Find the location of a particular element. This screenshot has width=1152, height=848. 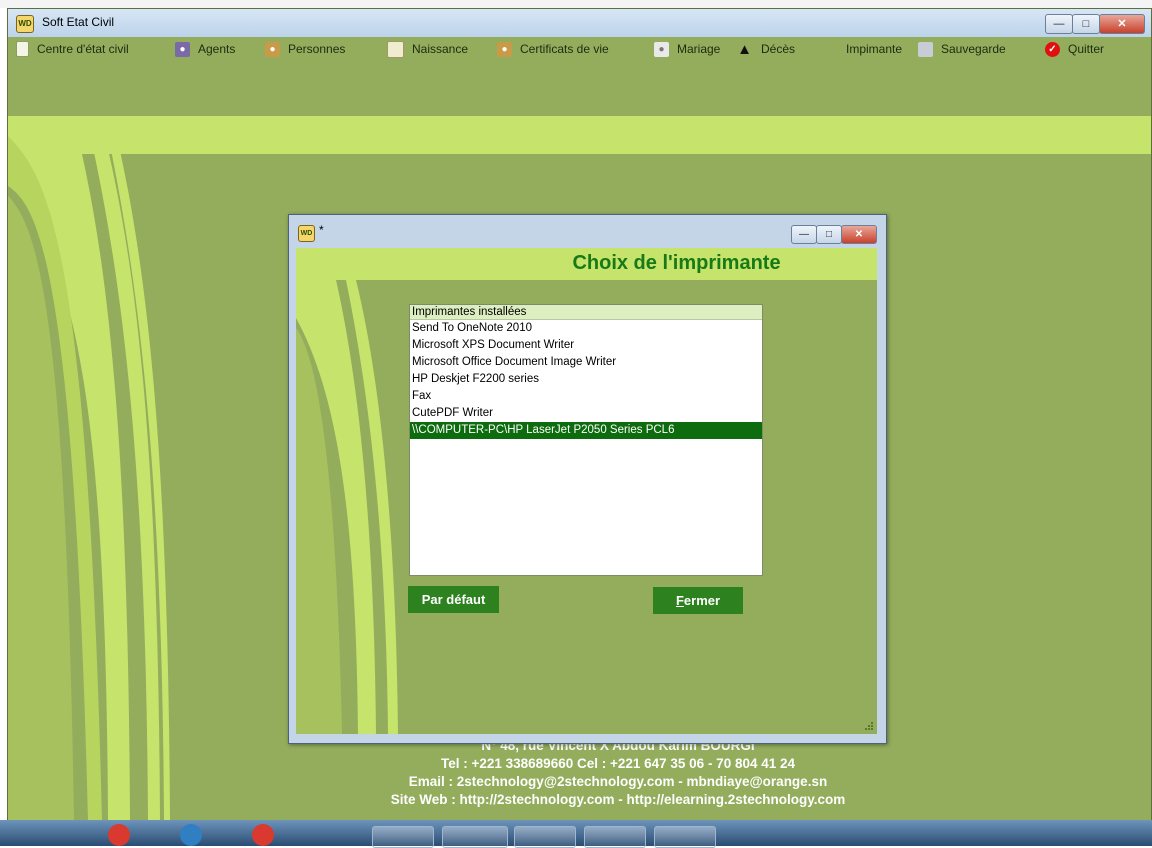

printer-row: Fax is located at coordinates (586, 396).